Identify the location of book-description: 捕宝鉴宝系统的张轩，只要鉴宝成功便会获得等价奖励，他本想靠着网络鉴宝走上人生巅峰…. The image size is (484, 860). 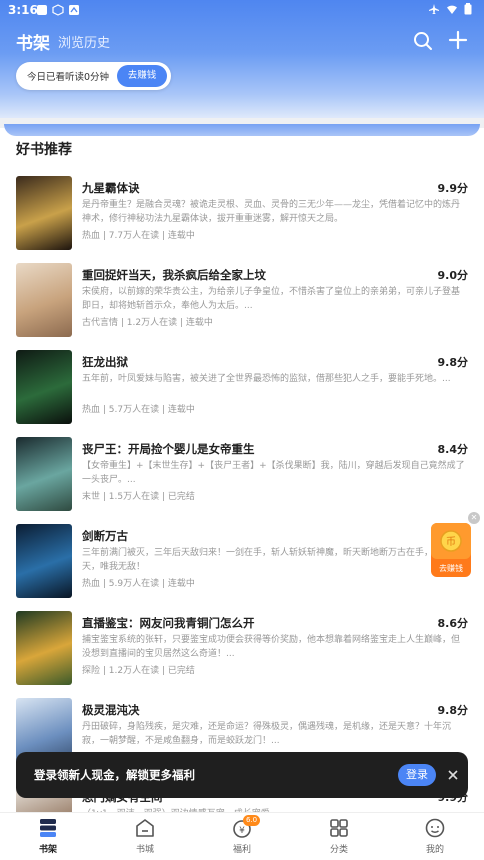
(271, 647).